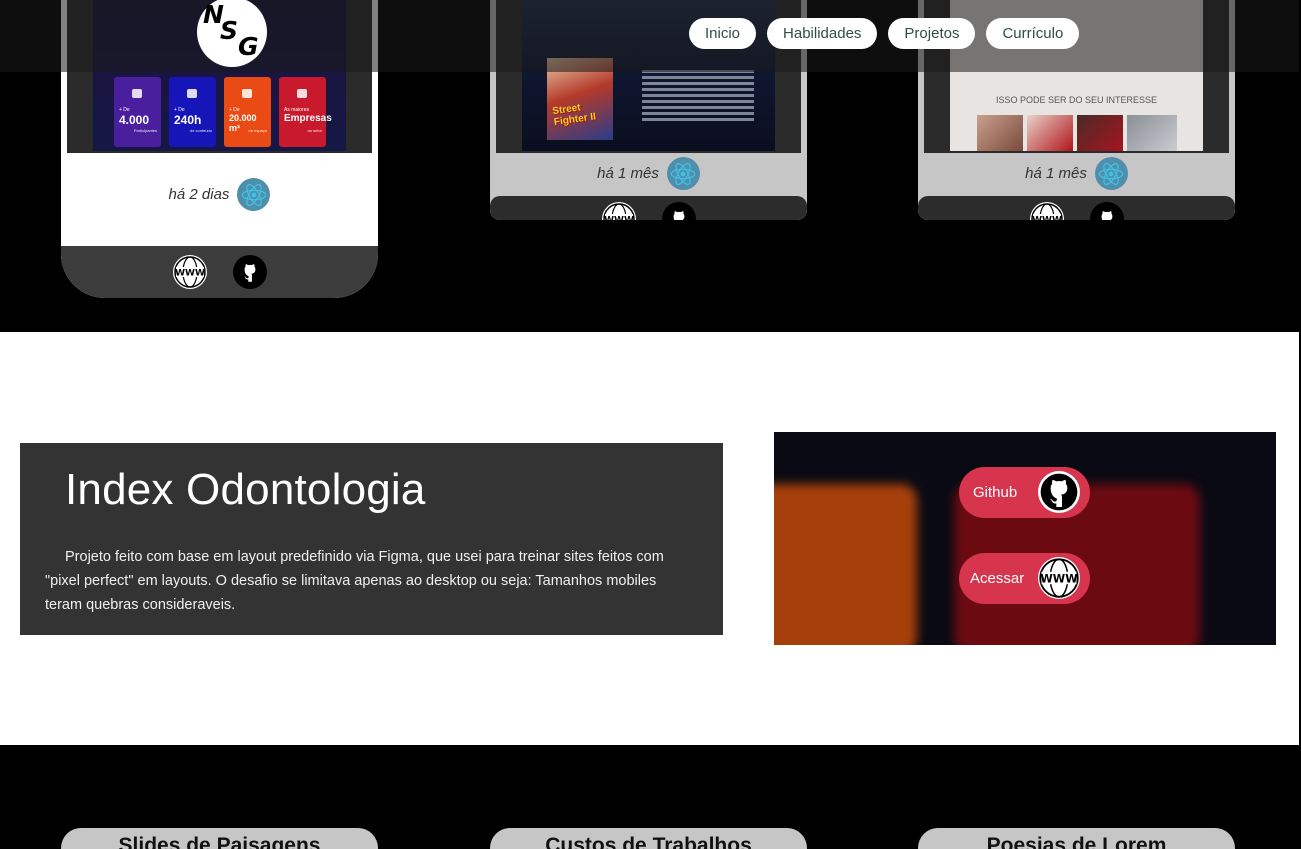  Describe the element at coordinates (648, 838) in the screenshot. I see `project-card-title: Custos de Trabalhos` at that location.